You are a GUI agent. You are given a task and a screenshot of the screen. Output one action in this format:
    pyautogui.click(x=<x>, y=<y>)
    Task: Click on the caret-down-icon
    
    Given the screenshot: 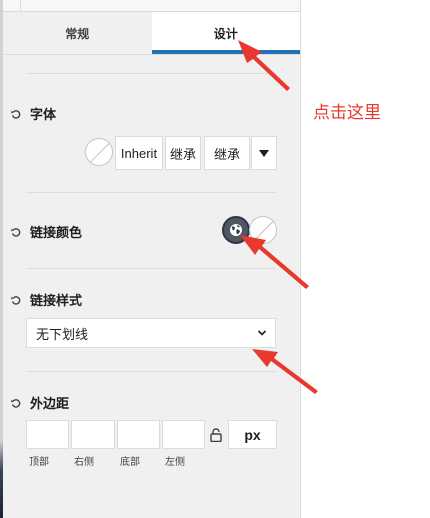 What is the action you would take?
    pyautogui.click(x=264, y=153)
    